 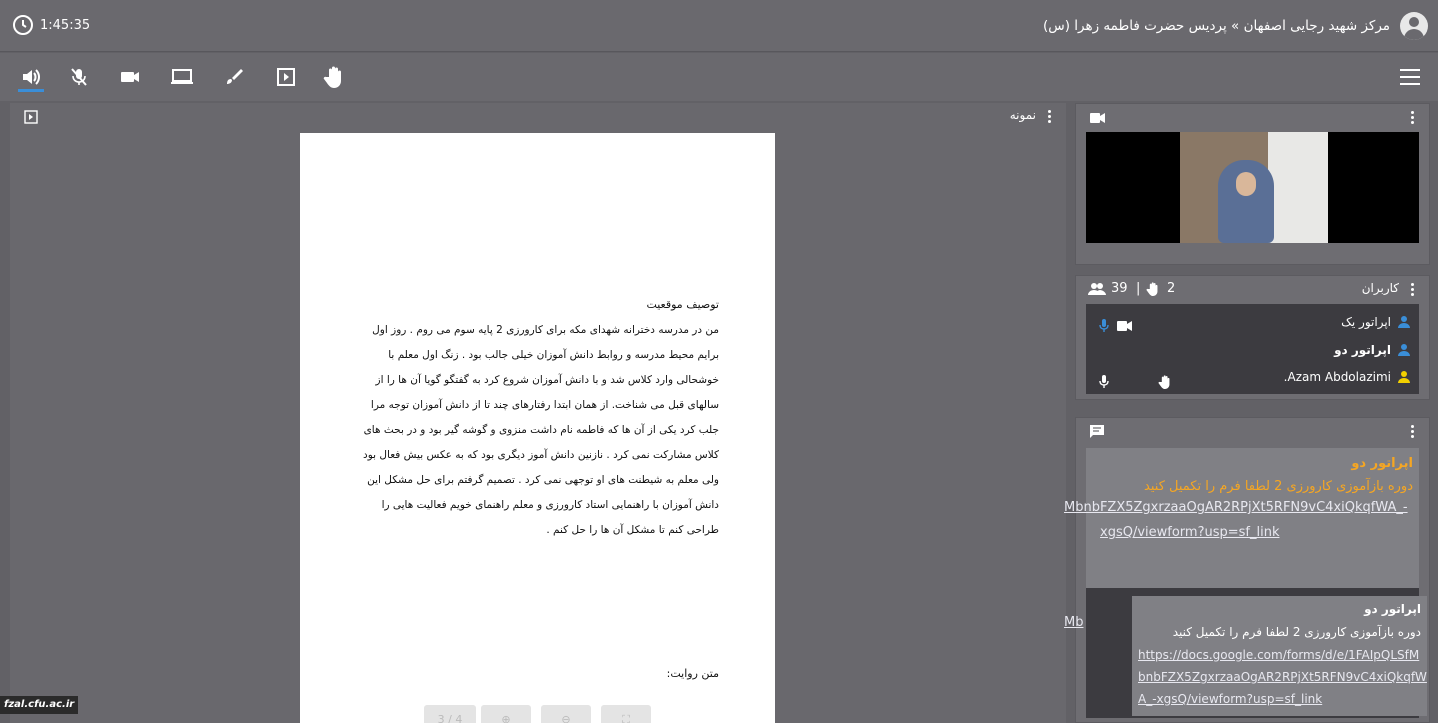 I want to click on user-avatar-icon, so click(x=1414, y=26).